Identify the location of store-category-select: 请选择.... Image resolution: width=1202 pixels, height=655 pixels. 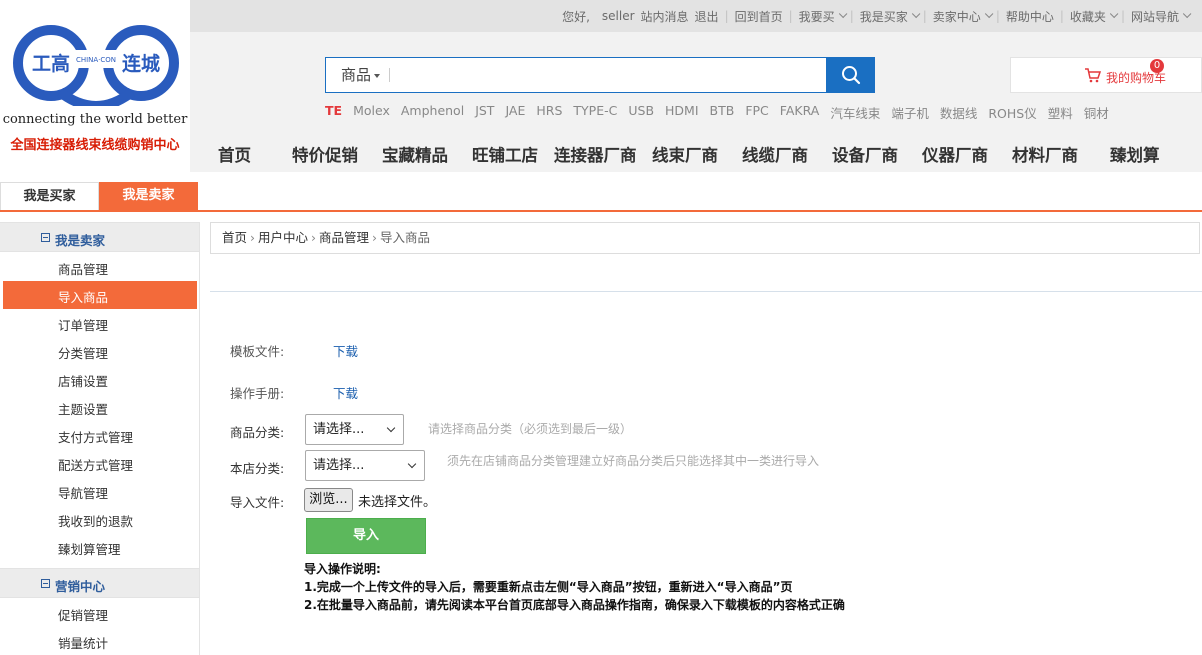
(365, 465).